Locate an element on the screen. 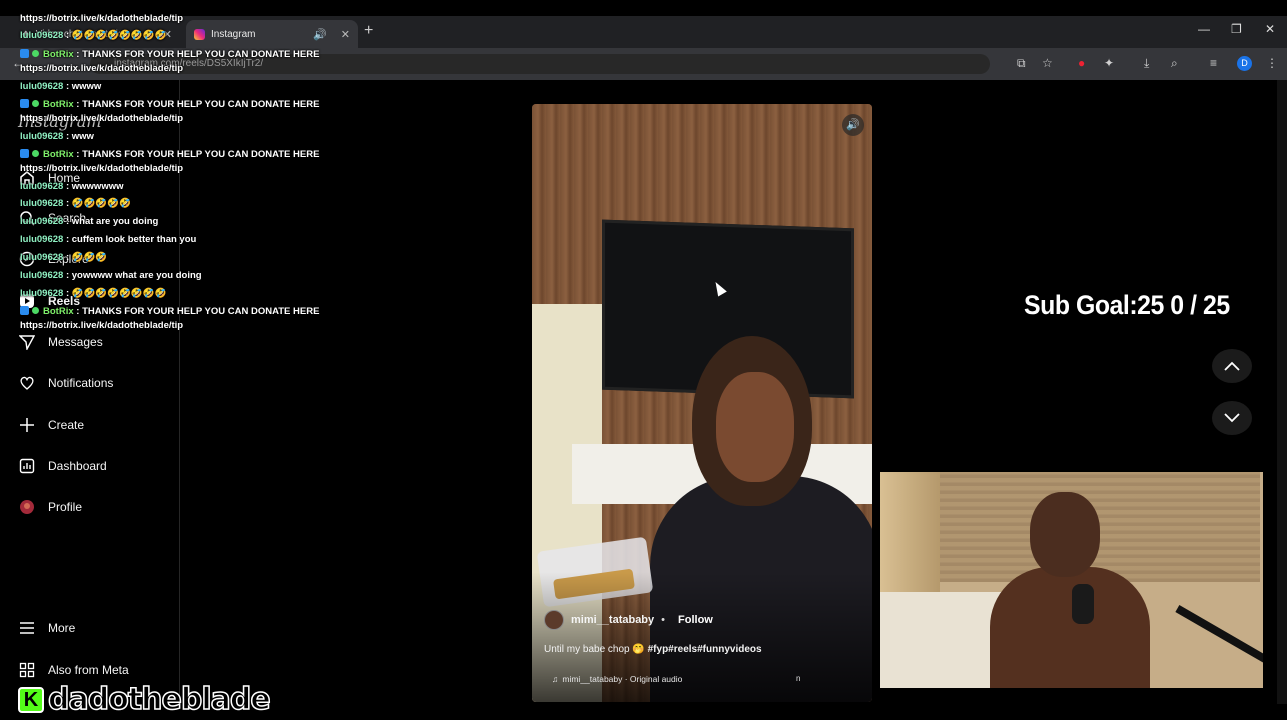 The width and height of the screenshot is (1287, 720). chat-text: : cuffem look better than you is located at coordinates (131, 239).